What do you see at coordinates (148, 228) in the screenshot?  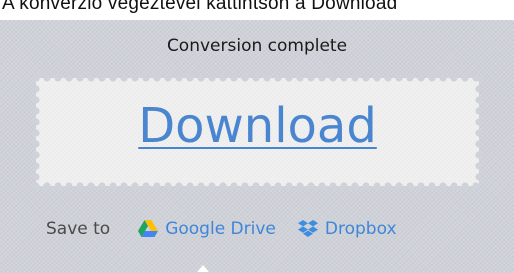 I see `google-drive-icon` at bounding box center [148, 228].